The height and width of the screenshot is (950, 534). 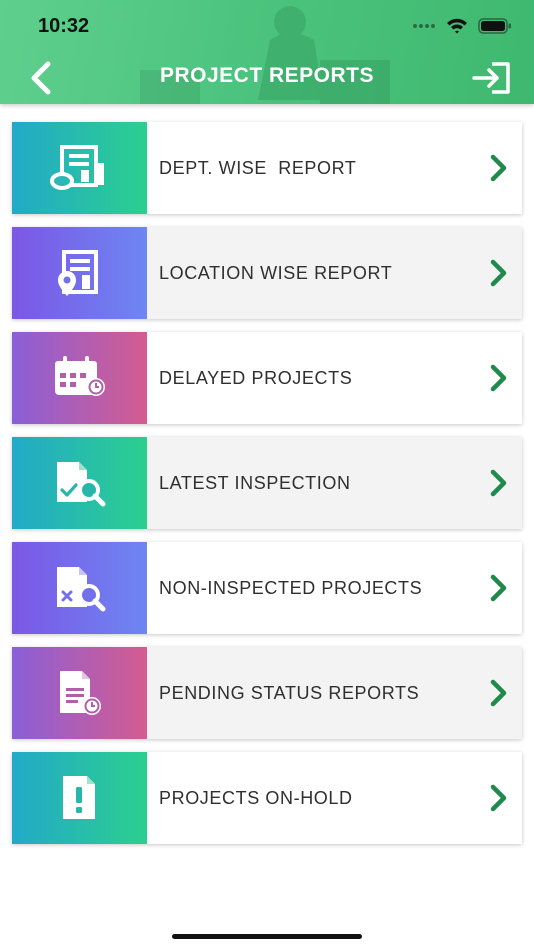 I want to click on report-item-latest-inspection: LATEST INSPECTION, so click(x=267, y=483).